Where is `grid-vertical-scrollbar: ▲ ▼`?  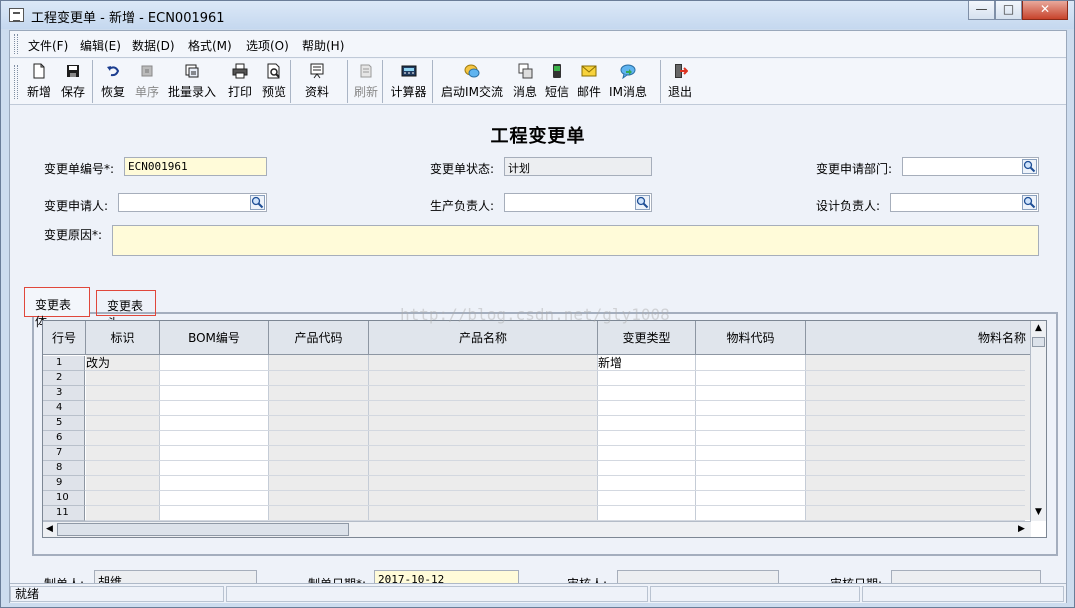 grid-vertical-scrollbar: ▲ ▼ is located at coordinates (1038, 421).